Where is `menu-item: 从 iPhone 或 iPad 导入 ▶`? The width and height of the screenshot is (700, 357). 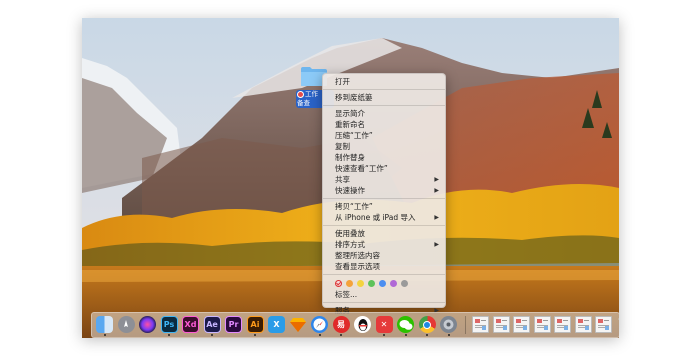
menu-item: 从 iPhone 或 iPad 导入 ▶ is located at coordinates (384, 217).